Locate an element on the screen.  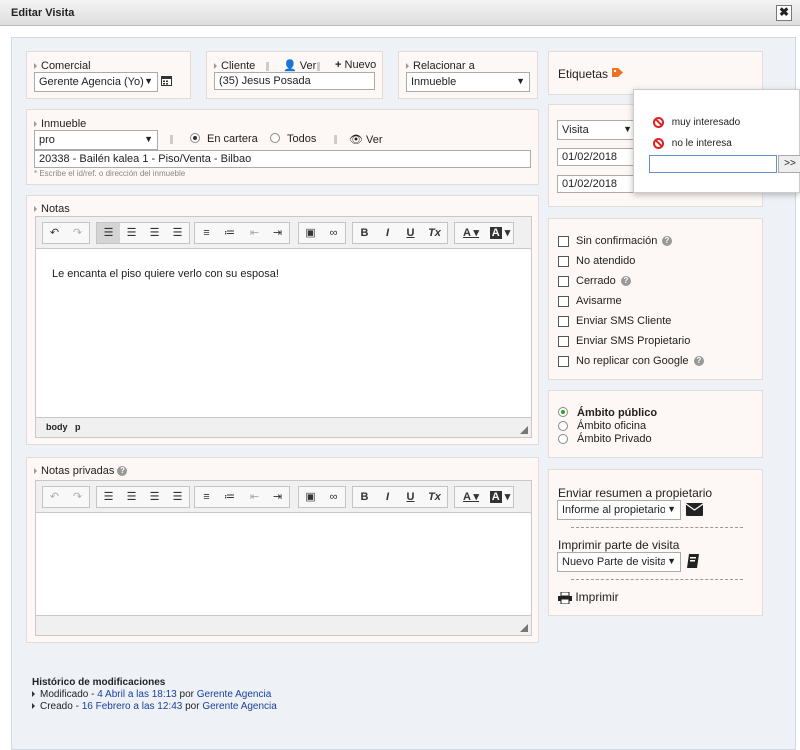
todos-label: Todos is located at coordinates (302, 139).